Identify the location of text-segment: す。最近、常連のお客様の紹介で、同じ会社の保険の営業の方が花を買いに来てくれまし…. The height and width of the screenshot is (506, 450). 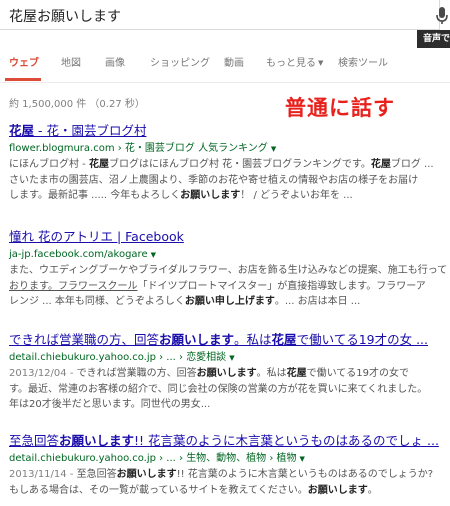
(218, 389).